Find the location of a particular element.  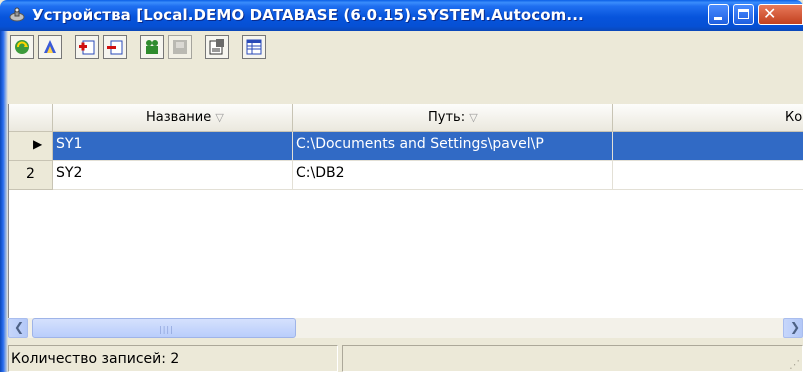

column-header-path: Путь: ▽ is located at coordinates (453, 118).